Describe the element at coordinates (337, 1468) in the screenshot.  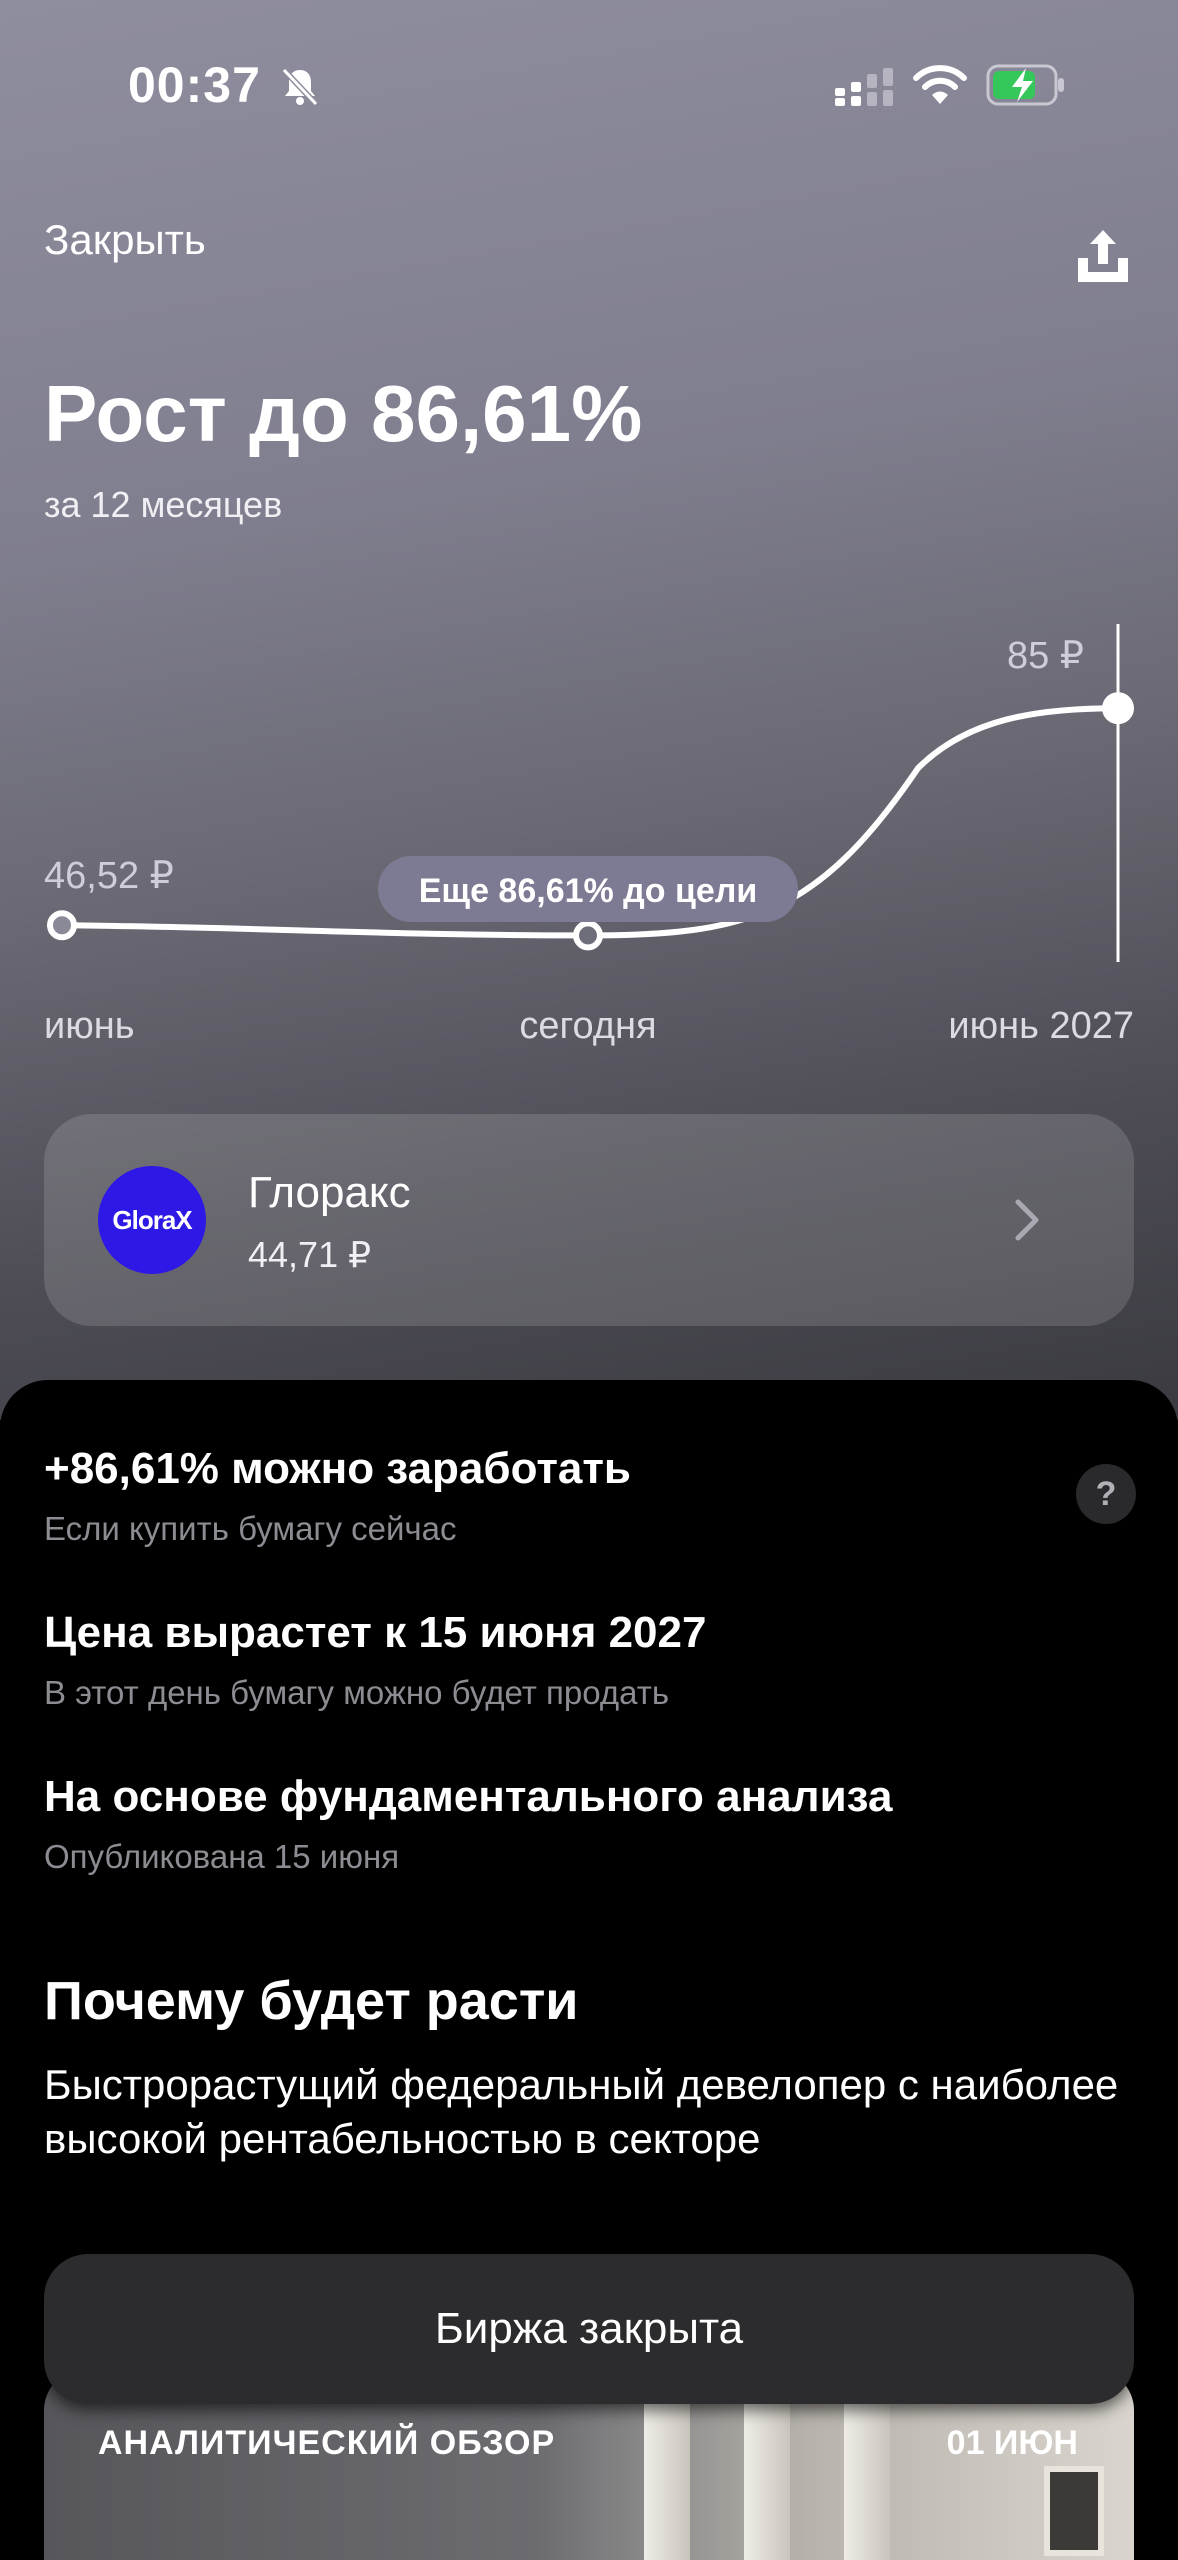
I see `detail-title: +86,61% можно заработать` at that location.